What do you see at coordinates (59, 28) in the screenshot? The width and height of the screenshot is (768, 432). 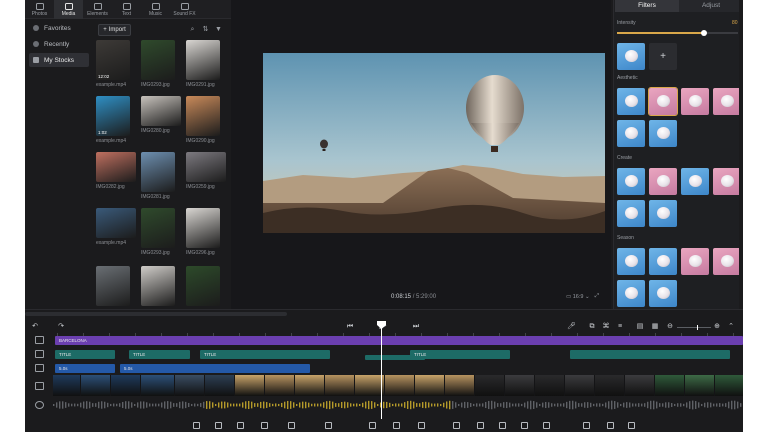 I see `nav-item-favorites: Favorites` at bounding box center [59, 28].